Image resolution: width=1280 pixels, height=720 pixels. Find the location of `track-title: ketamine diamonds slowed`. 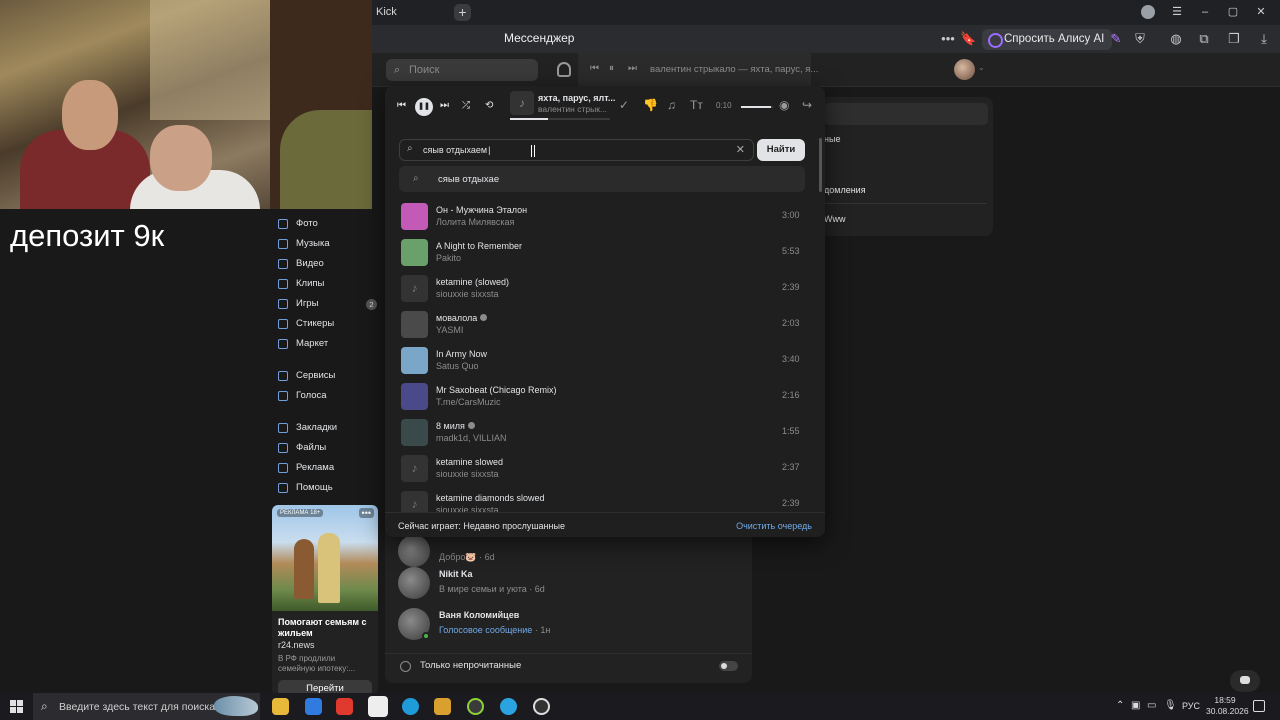

track-title: ketamine diamonds slowed is located at coordinates (490, 498).